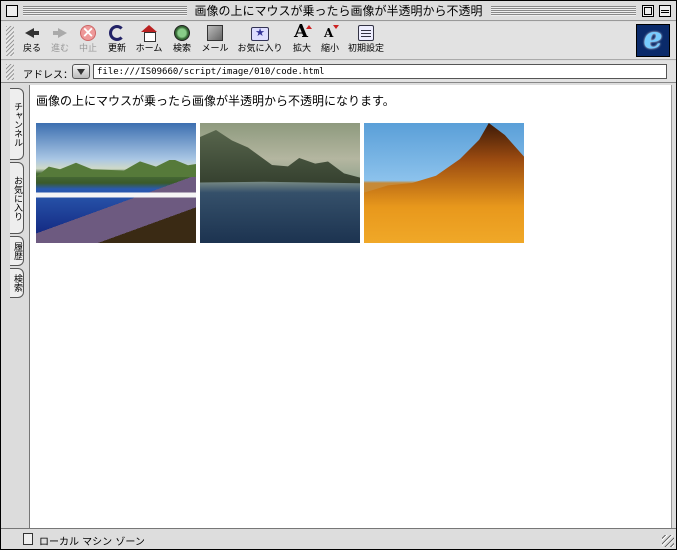 Image resolution: width=677 pixels, height=550 pixels. I want to click on back-button-label: 戻る, so click(31, 49).